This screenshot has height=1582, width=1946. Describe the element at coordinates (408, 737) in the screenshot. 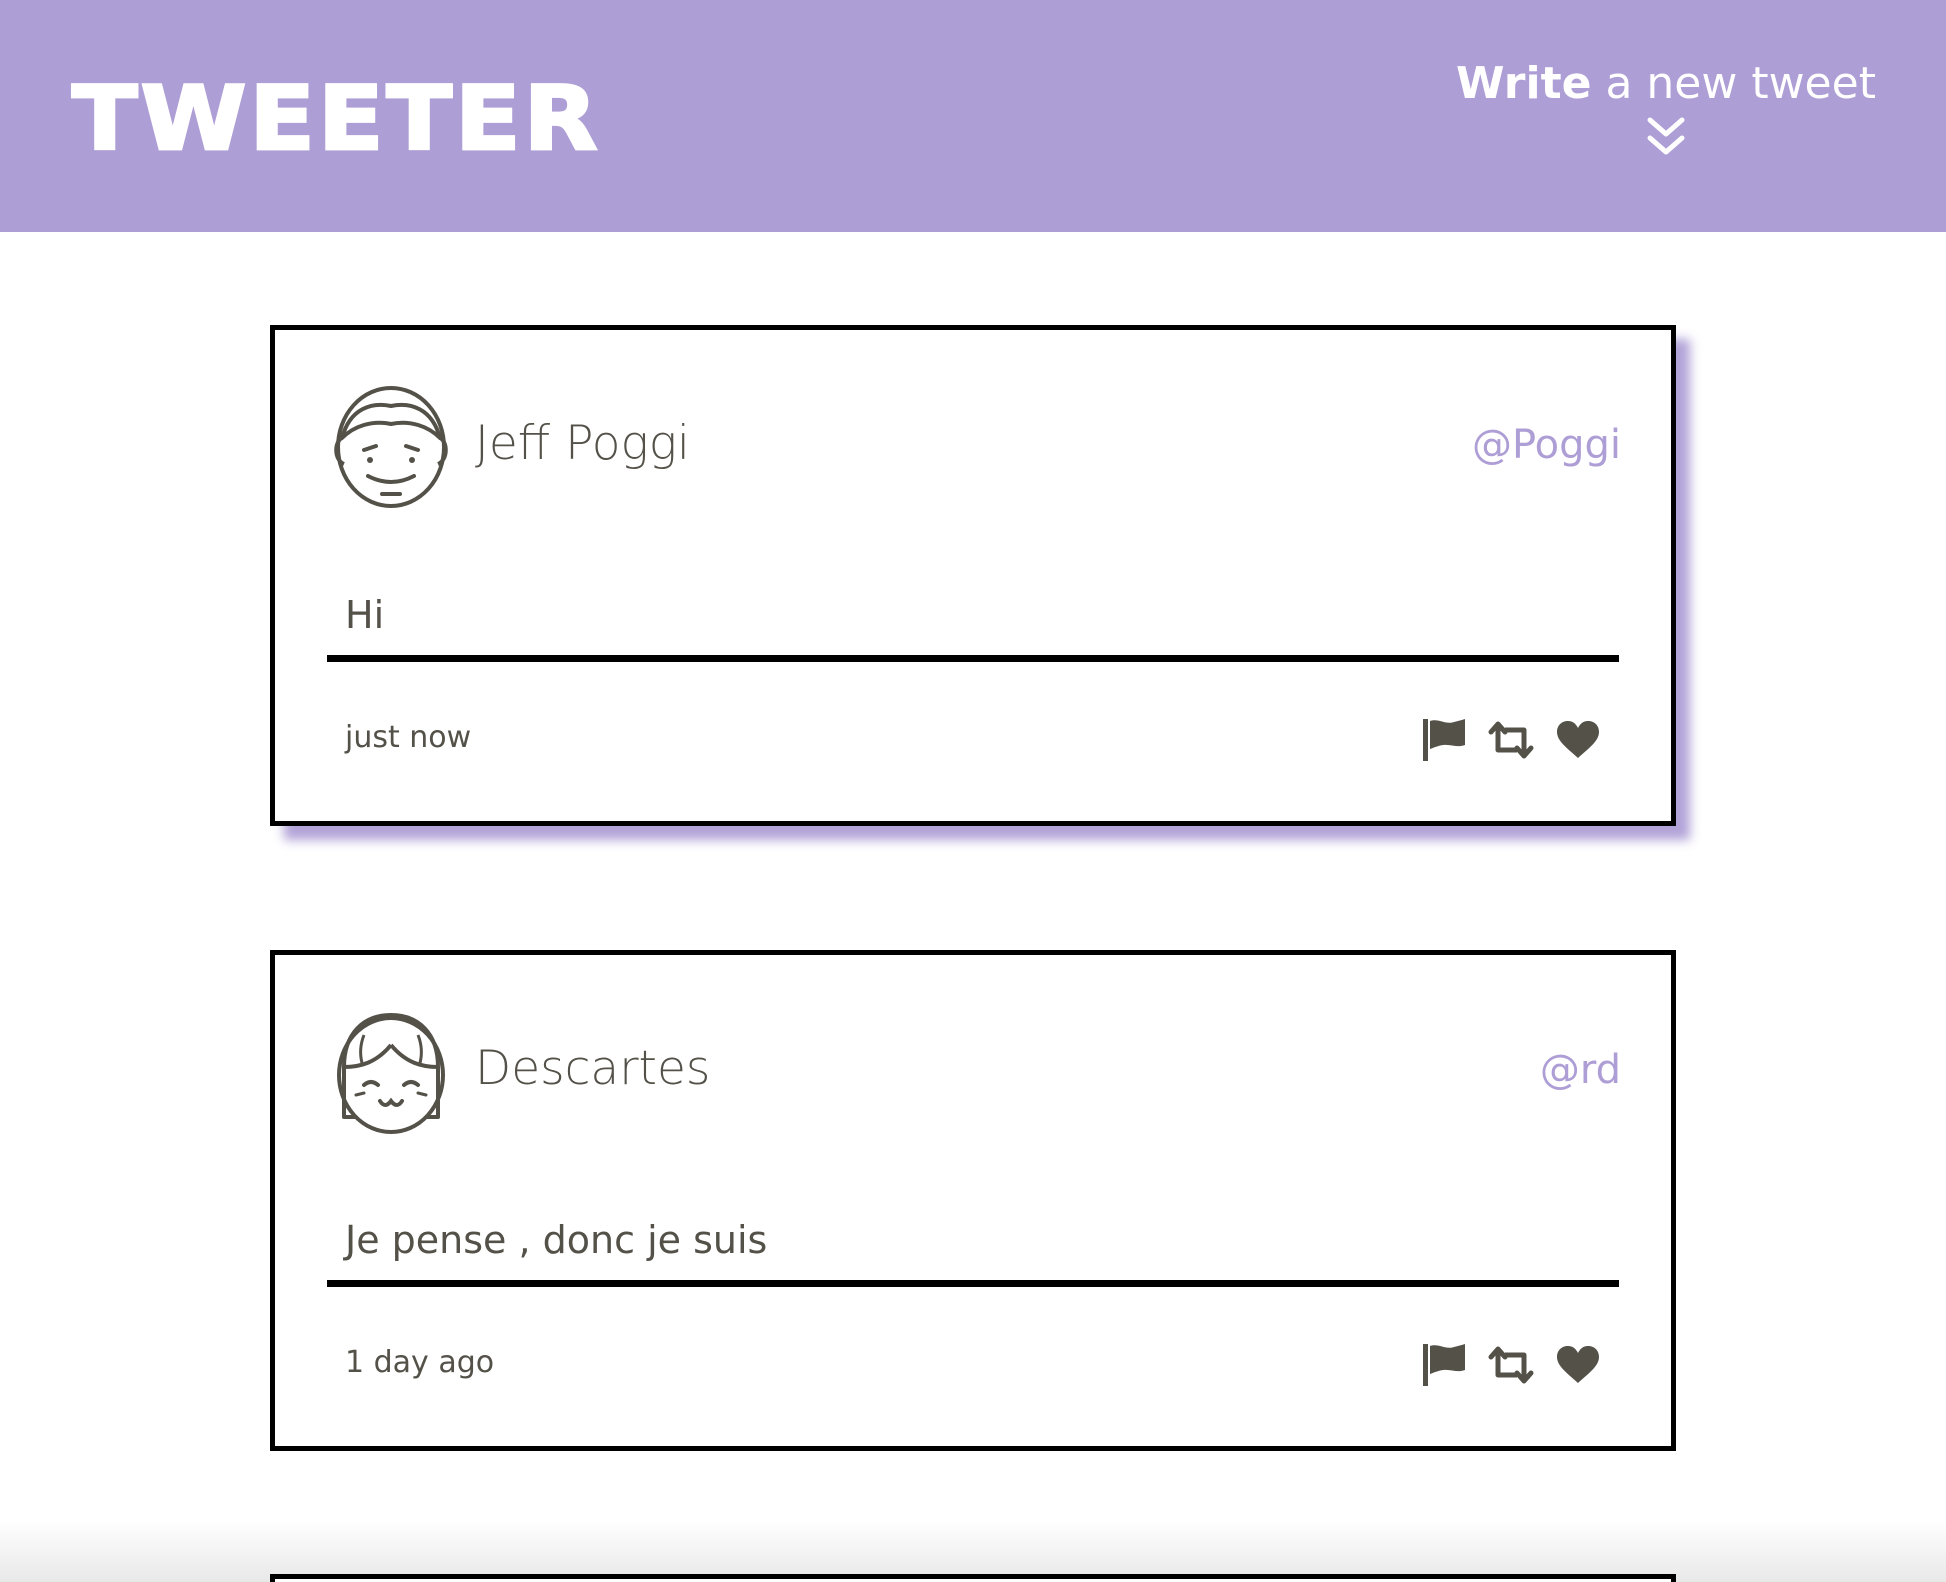

I see `tweet-timestamp: just now` at that location.